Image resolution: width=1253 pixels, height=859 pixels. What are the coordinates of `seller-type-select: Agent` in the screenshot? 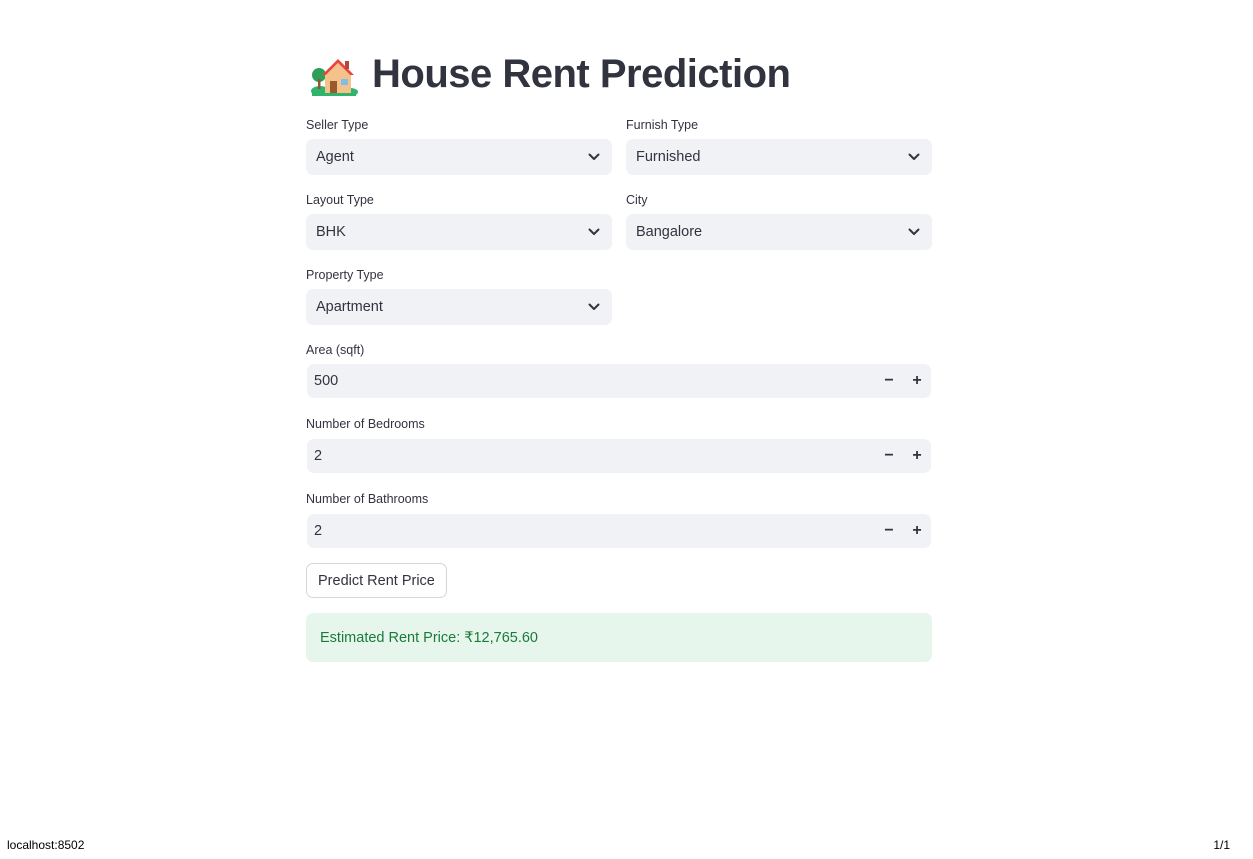 It's located at (459, 157).